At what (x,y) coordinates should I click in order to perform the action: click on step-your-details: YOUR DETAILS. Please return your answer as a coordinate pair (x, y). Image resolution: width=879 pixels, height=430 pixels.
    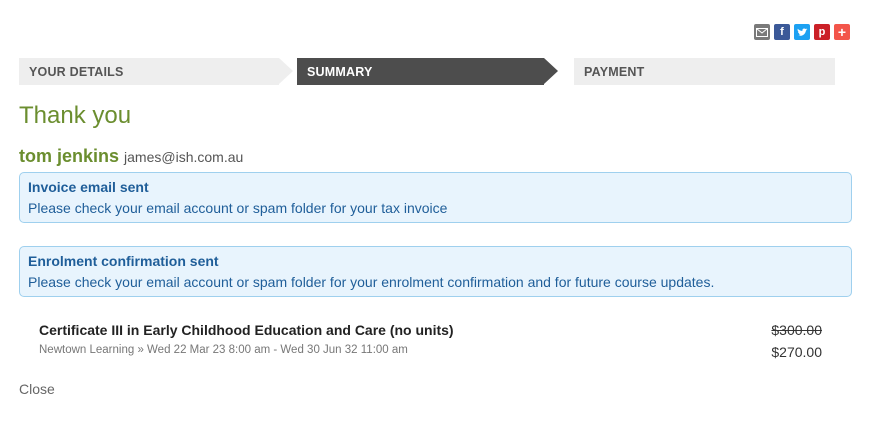
    Looking at the image, I should click on (156, 71).